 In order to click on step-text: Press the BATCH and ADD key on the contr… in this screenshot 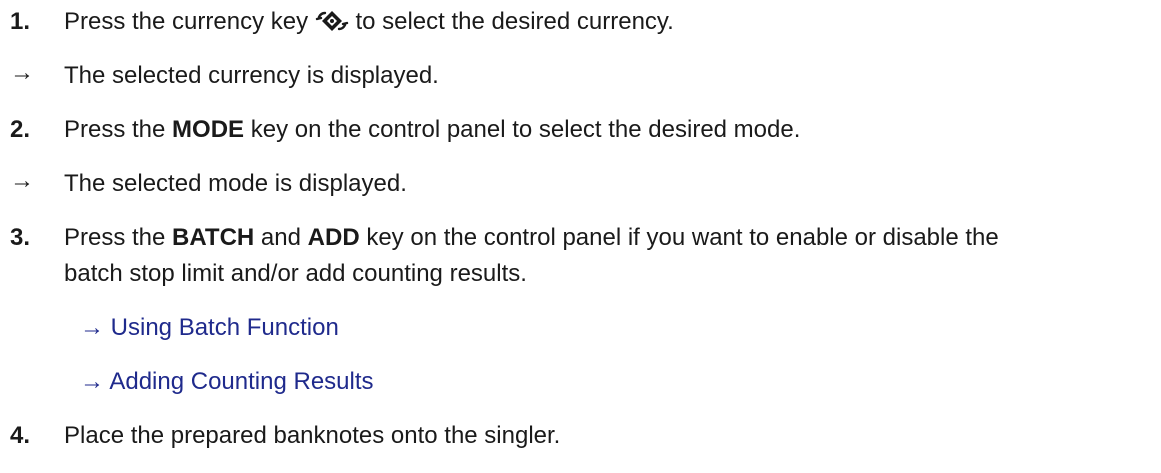, I will do `click(531, 238)`.